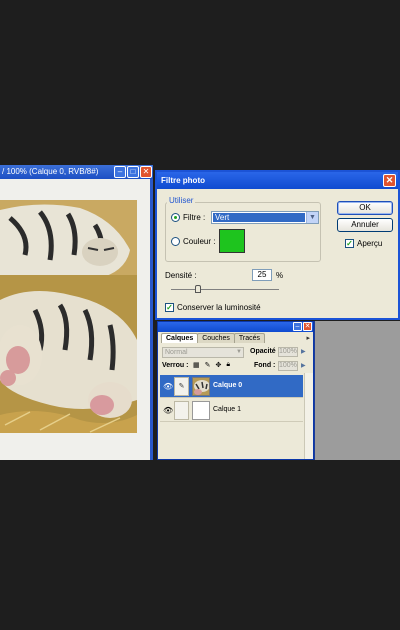 The image size is (400, 630). What do you see at coordinates (259, 217) in the screenshot?
I see `filter-selected-value: Vert` at bounding box center [259, 217].